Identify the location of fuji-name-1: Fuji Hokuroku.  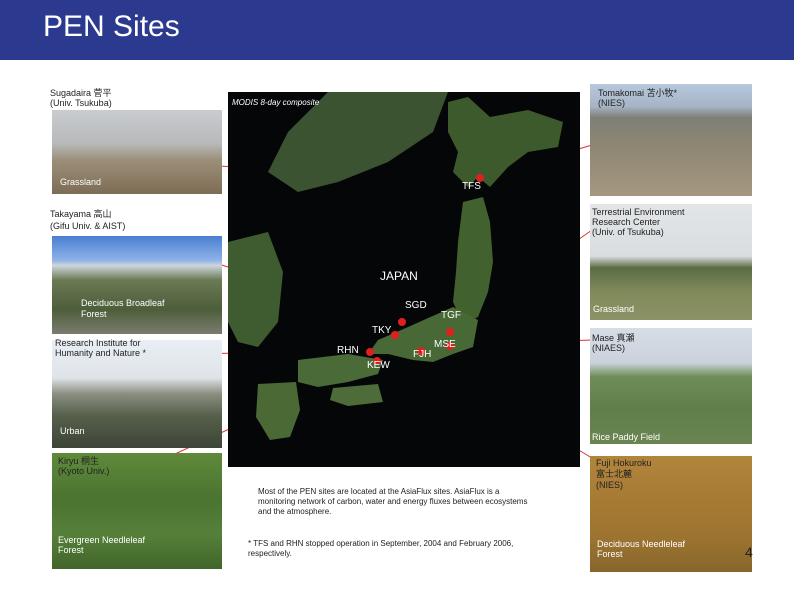
(624, 463).